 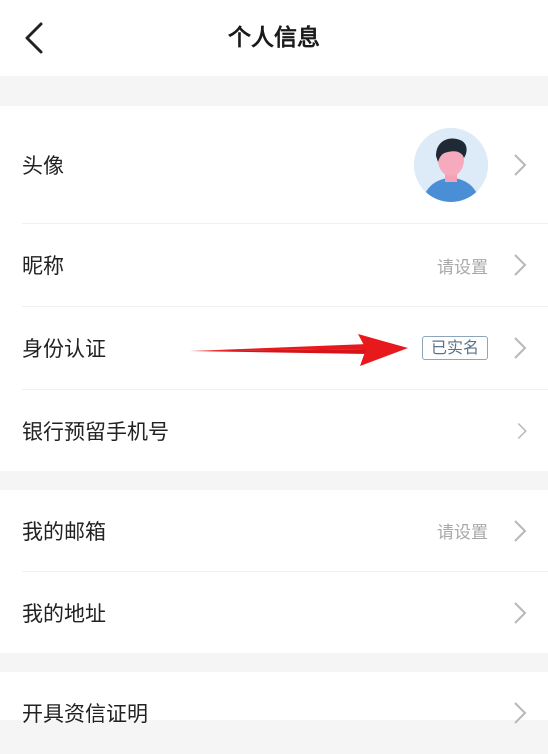 What do you see at coordinates (462, 533) in the screenshot?
I see `email-value: 请设置` at bounding box center [462, 533].